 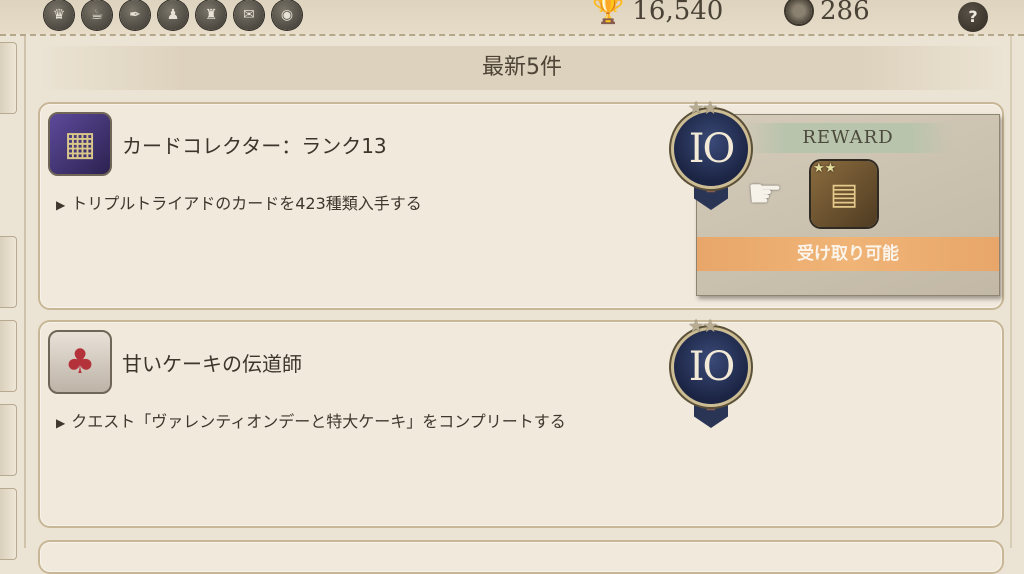 I want to click on card-book-icon: ▦, so click(x=80, y=144).